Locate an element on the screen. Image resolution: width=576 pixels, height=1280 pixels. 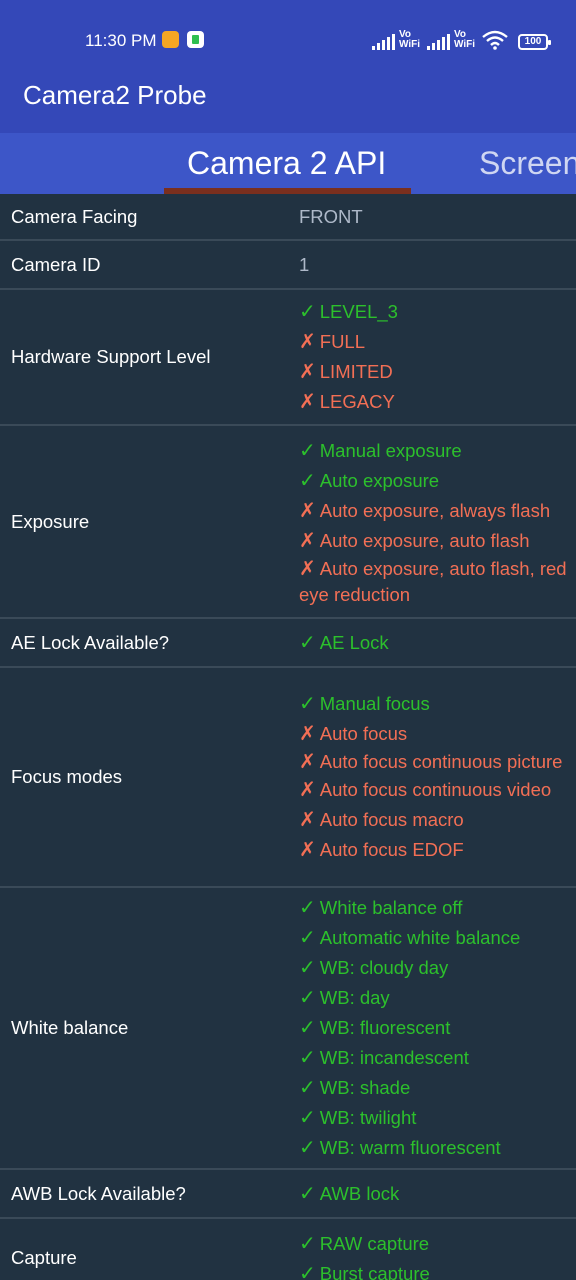
wifi-icon is located at coordinates (495, 40).